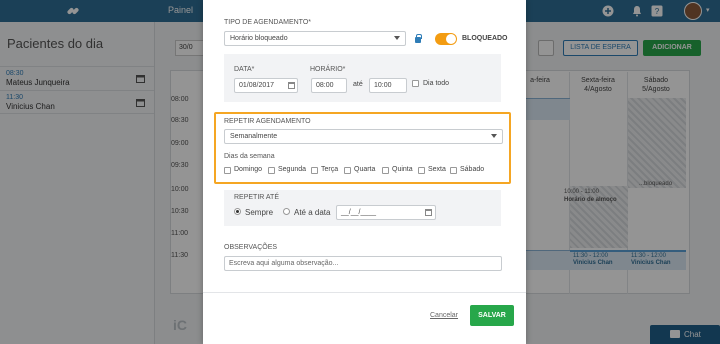 The height and width of the screenshot is (344, 720). Describe the element at coordinates (315, 38) in the screenshot. I see `type-select: Horário bloqueado` at that location.